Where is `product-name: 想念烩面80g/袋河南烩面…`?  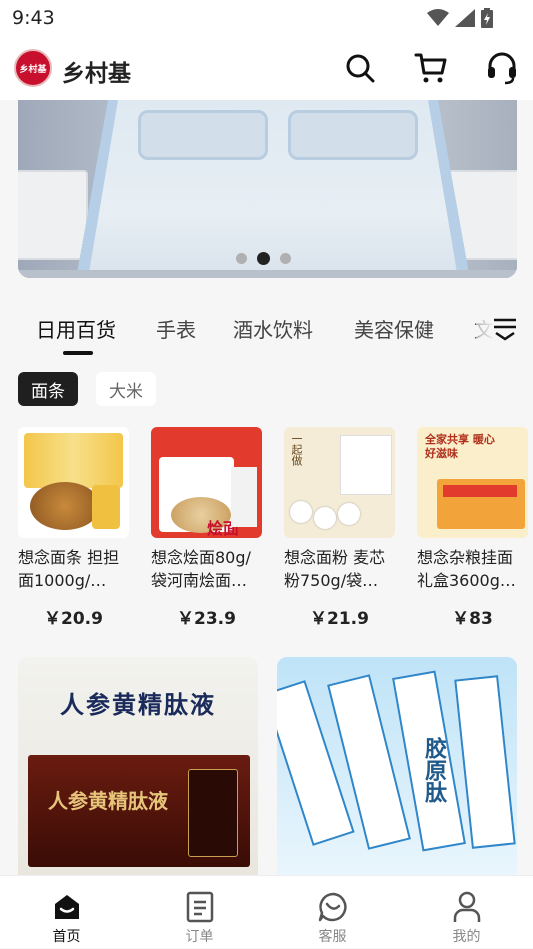
product-name: 想念烩面80g/袋河南烩面… is located at coordinates (201, 569).